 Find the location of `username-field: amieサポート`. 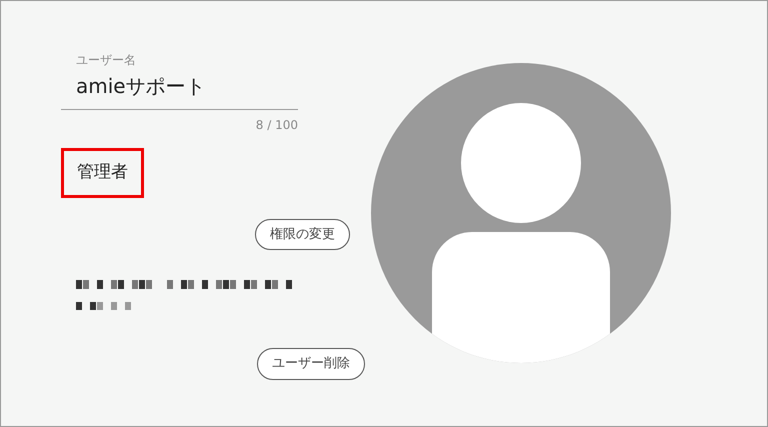

username-field: amieサポート is located at coordinates (187, 86).